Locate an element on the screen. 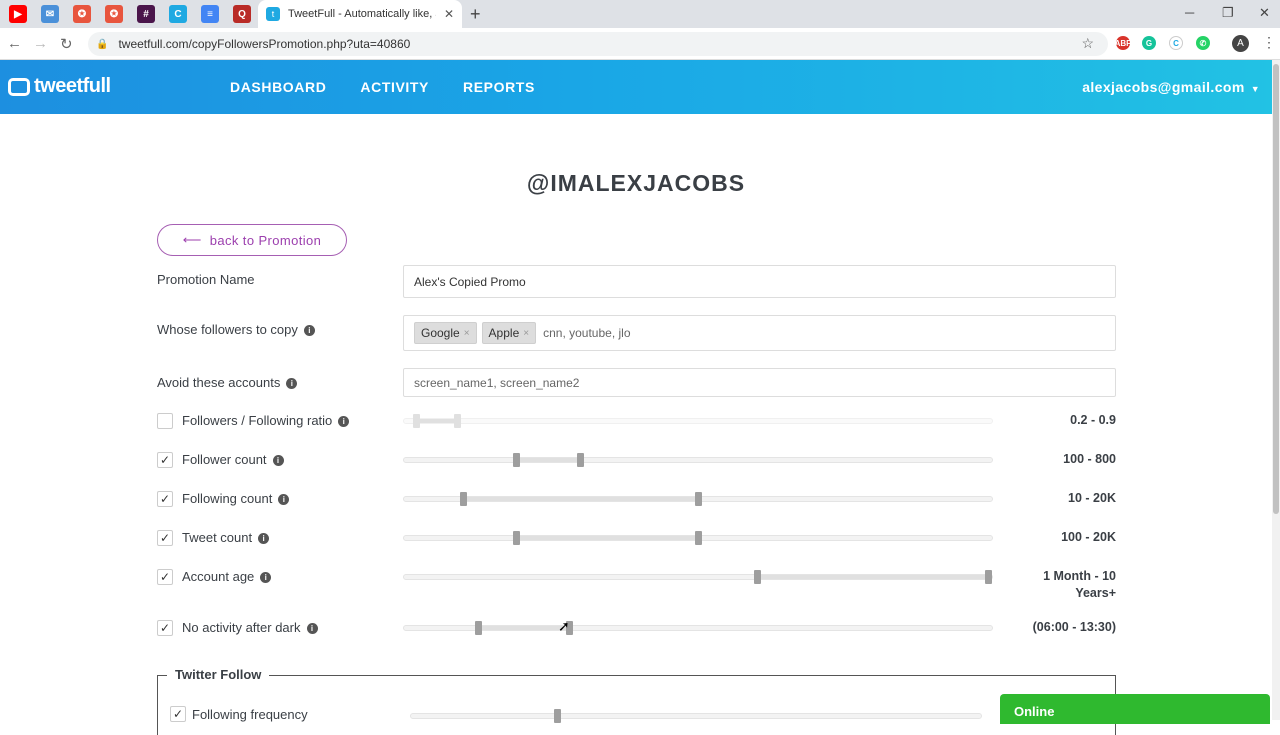 The height and width of the screenshot is (735, 1280). filter-label-text: Tweet count is located at coordinates (217, 537).